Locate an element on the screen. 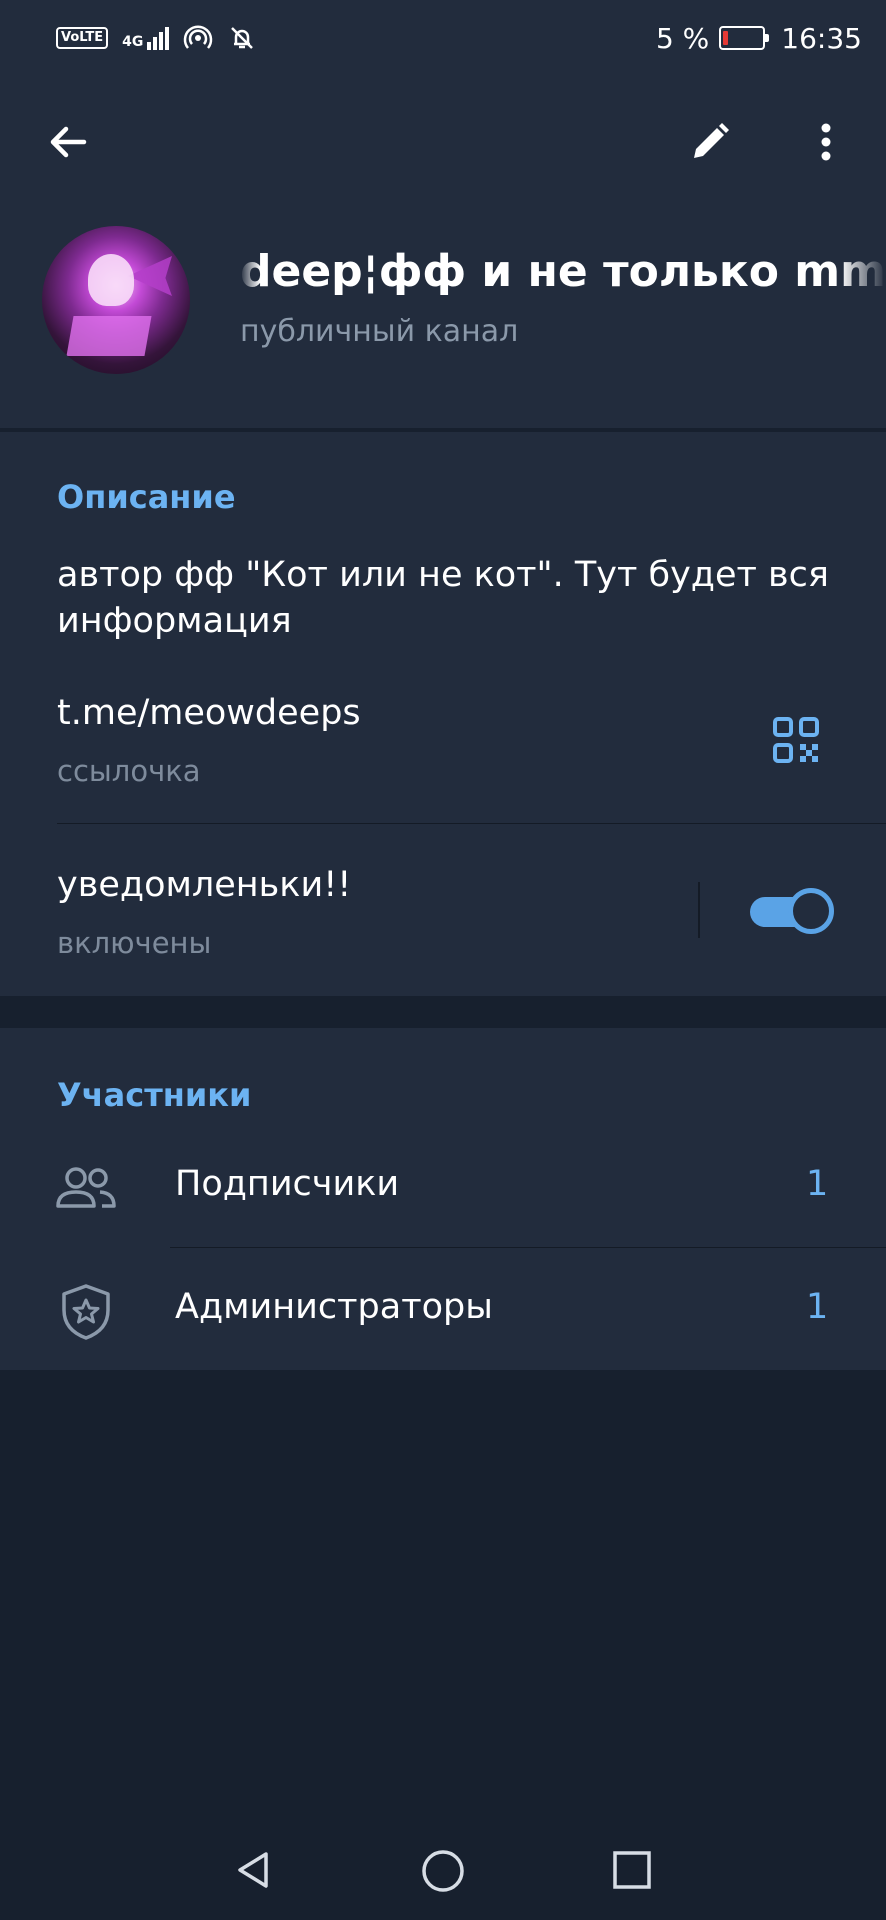 Image resolution: width=886 pixels, height=1920 pixels. bell-off-icon is located at coordinates (242, 38).